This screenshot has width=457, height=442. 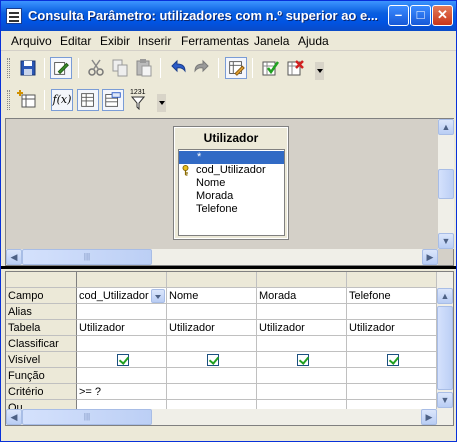 What do you see at coordinates (144, 68) in the screenshot?
I see `paste-icon` at bounding box center [144, 68].